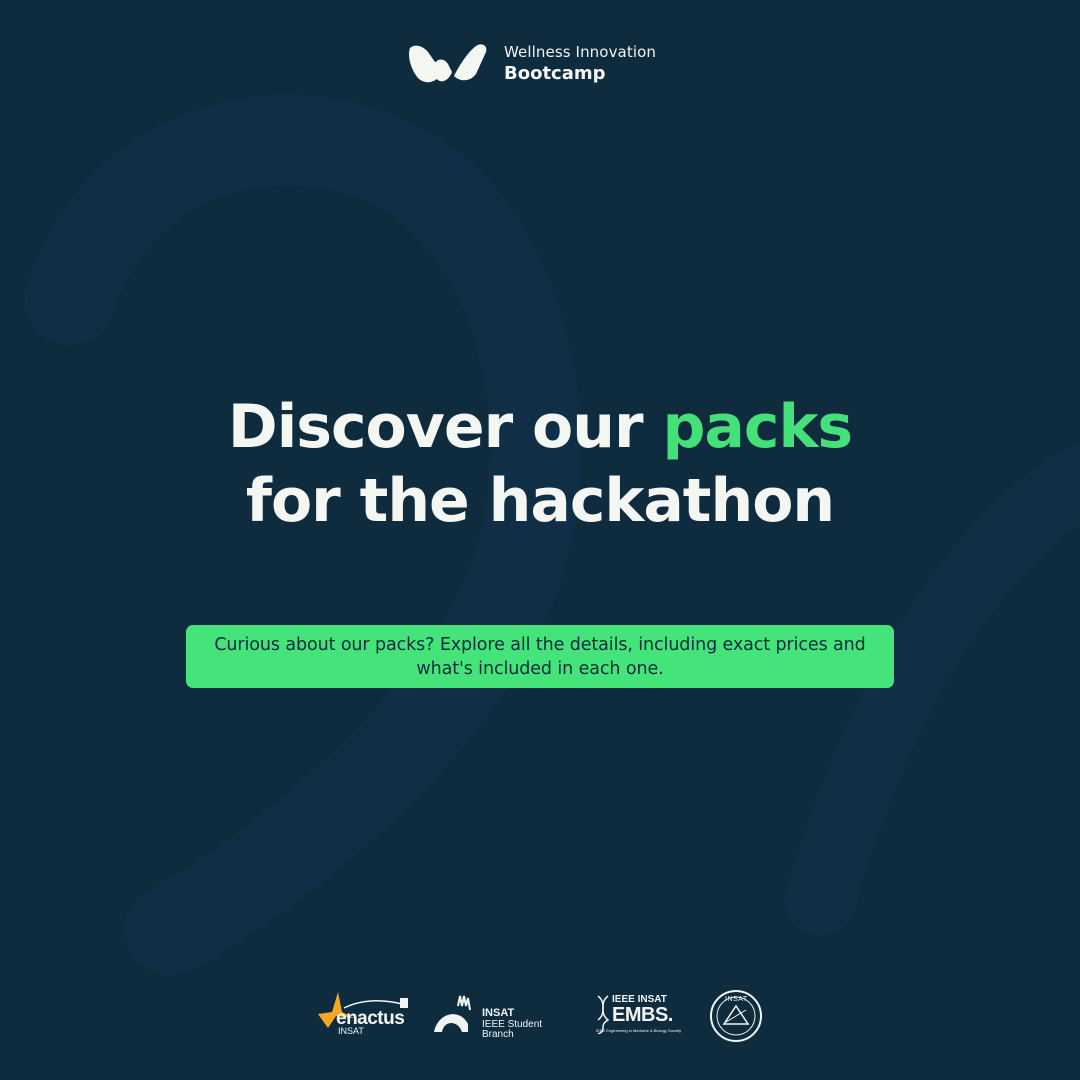 The image size is (1080, 1080). I want to click on brand-text: Wellness Innovation Bootcamp, so click(580, 63).